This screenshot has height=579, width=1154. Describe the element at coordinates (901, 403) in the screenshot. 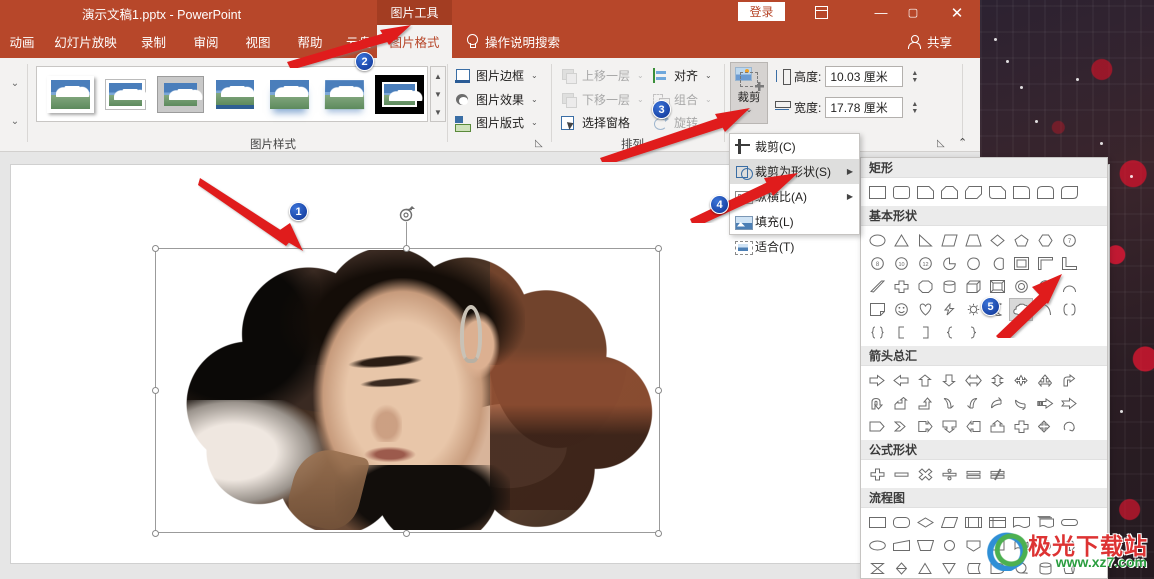

I see `shape-left-up-arrow` at that location.